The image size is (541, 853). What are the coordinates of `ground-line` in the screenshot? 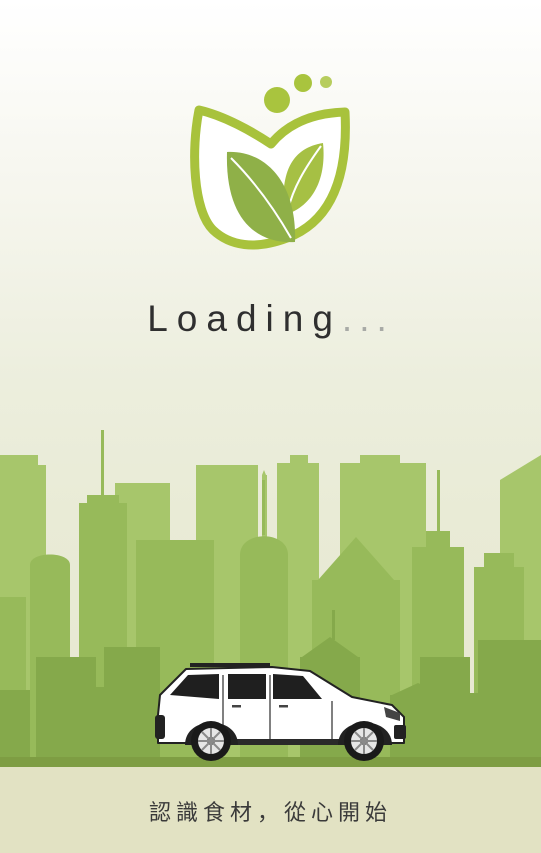 It's located at (270, 762).